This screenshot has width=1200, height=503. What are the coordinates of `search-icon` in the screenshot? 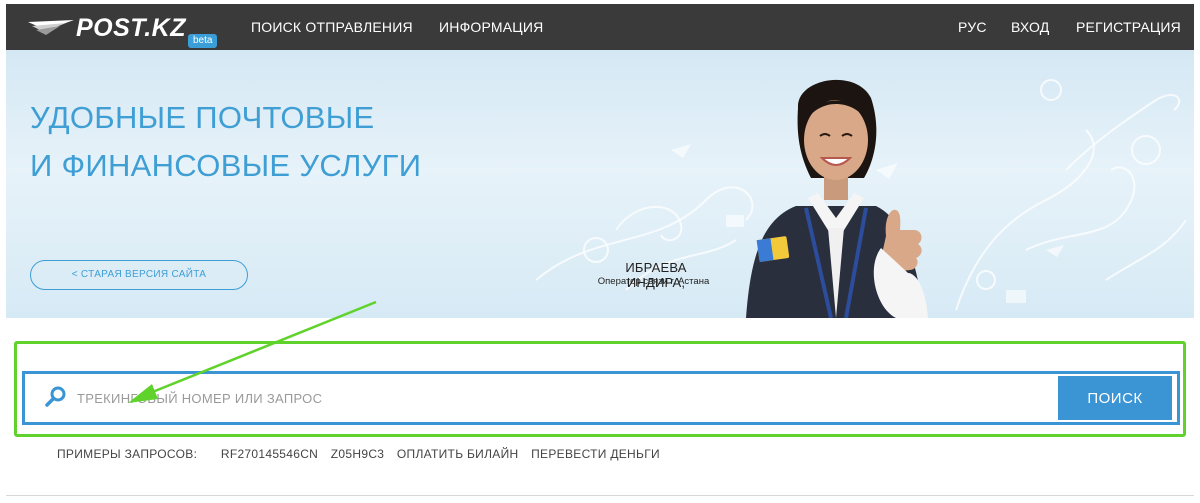 It's located at (55, 396).